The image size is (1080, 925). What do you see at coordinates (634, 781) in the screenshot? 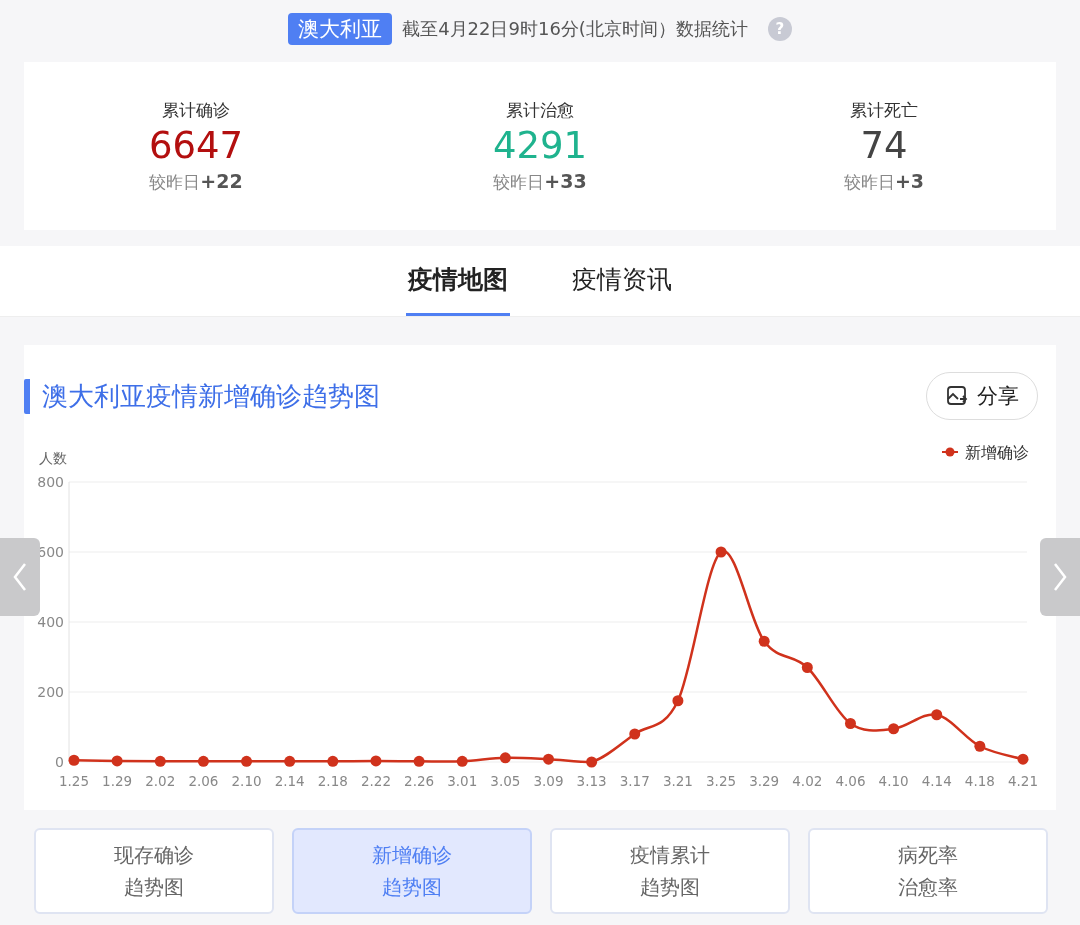
I see `x-tick-label: 3.17` at bounding box center [634, 781].